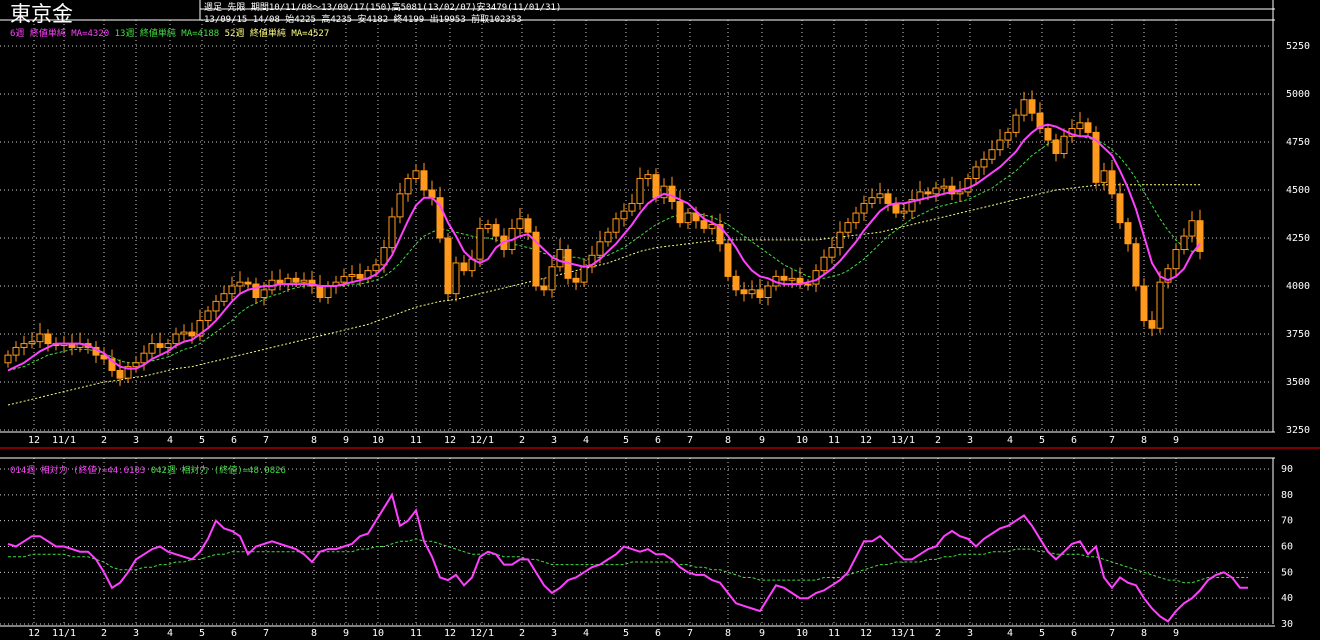 Image resolution: width=1320 pixels, height=640 pixels. What do you see at coordinates (167, 34) in the screenshot?
I see `ma13-legend: 13週 終値単純 MA=4188` at bounding box center [167, 34].